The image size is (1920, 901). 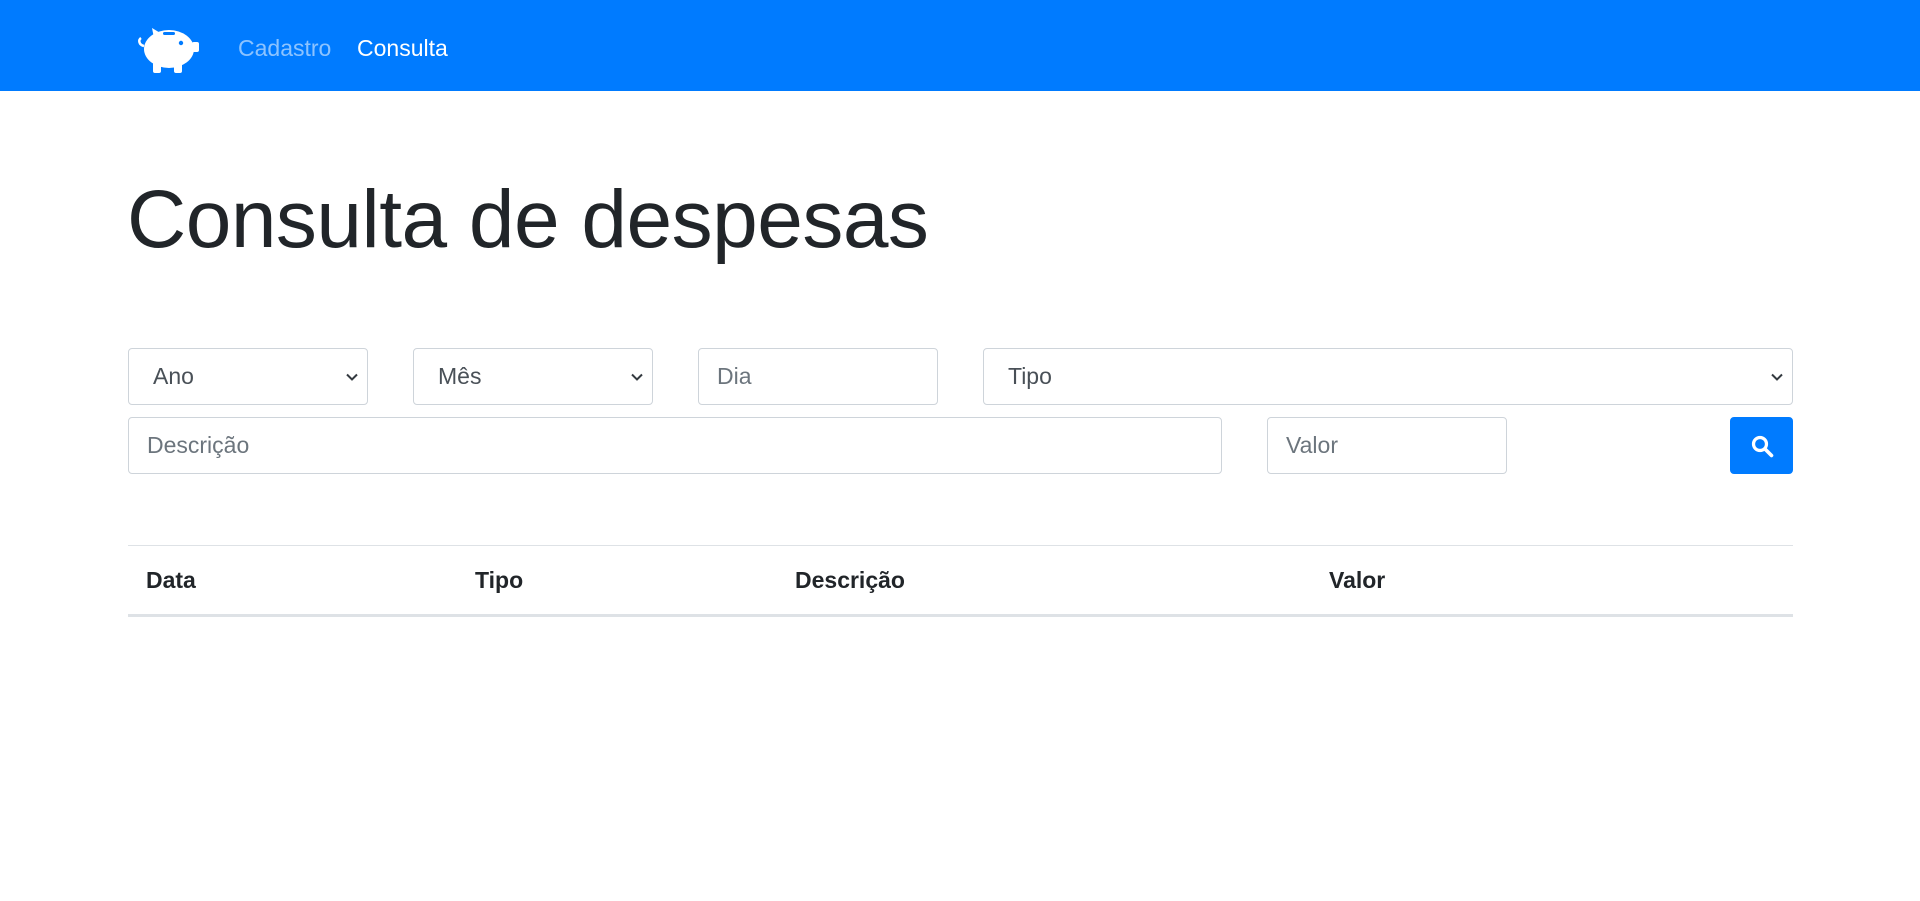 What do you see at coordinates (528, 219) in the screenshot?
I see `page-title: Consulta de despesas` at bounding box center [528, 219].